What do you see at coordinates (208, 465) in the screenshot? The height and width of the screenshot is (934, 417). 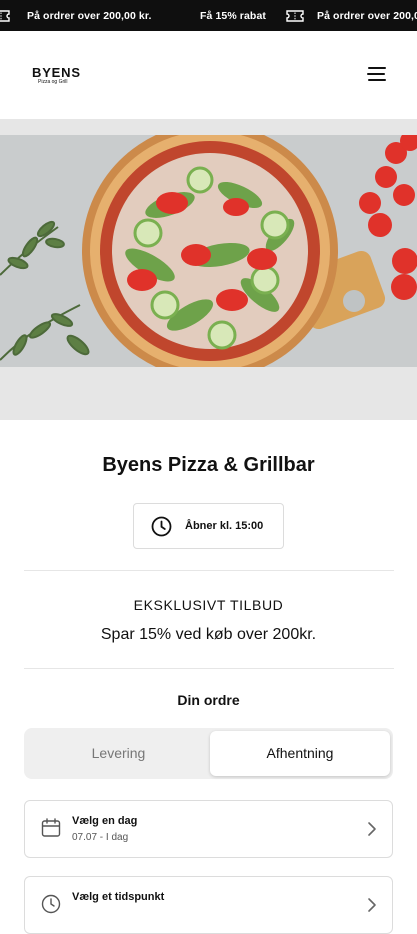 I see `restaurant-name: Byens Pizza & Grillbar` at bounding box center [208, 465].